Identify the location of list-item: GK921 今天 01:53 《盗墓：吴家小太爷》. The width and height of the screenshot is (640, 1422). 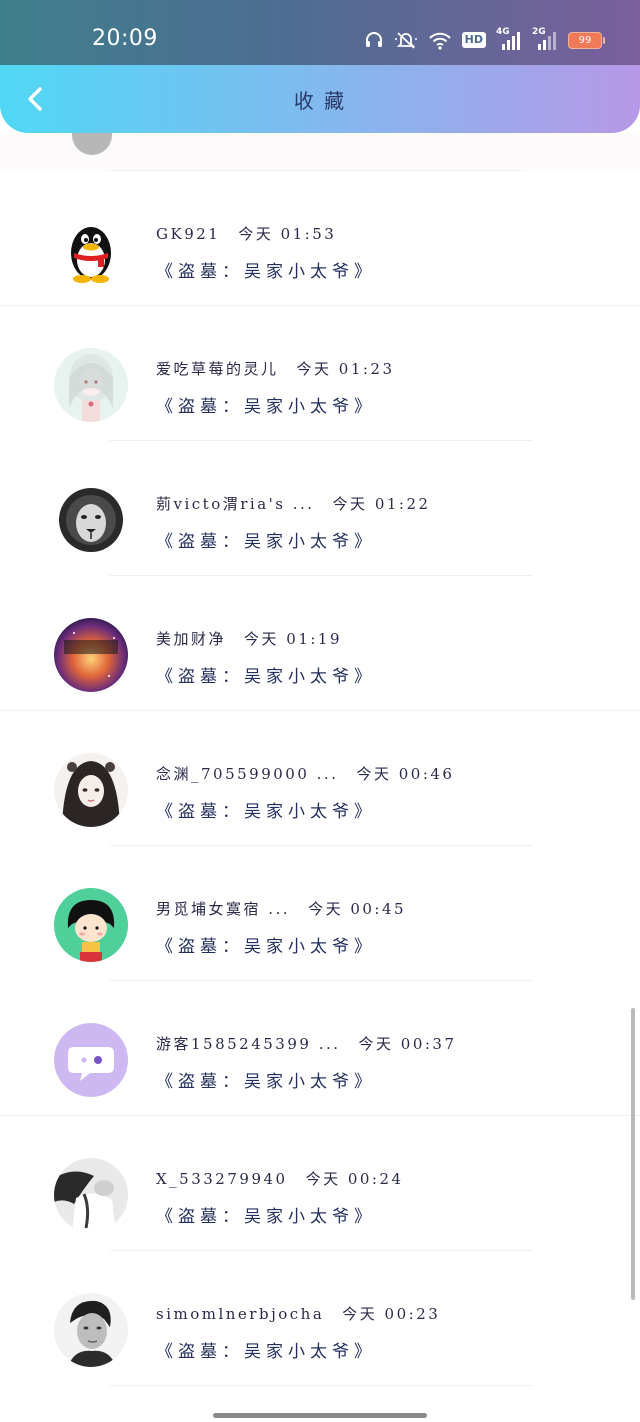
(320, 238).